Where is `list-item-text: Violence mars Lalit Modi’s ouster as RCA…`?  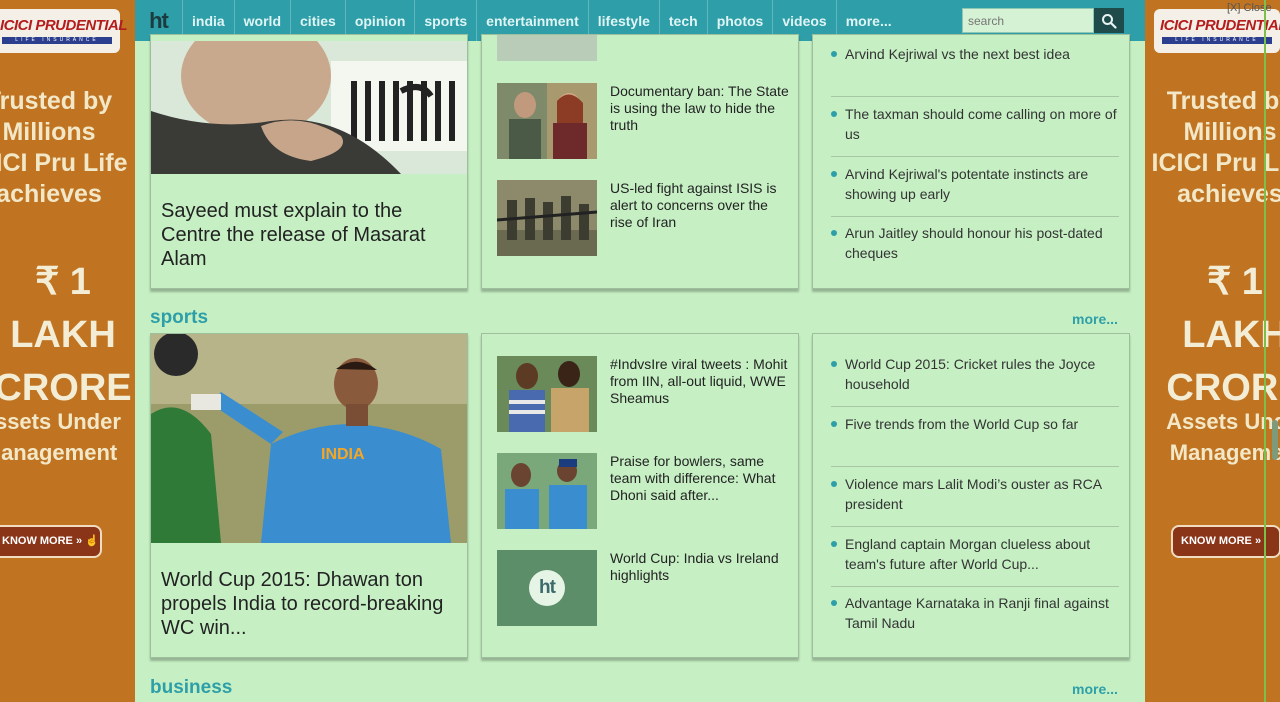
list-item-text: Violence mars Lalit Modi’s ouster as RCA… is located at coordinates (973, 494).